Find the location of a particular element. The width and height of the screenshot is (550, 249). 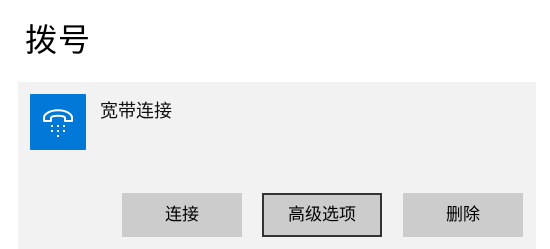

connection-tile is located at coordinates (58, 122).